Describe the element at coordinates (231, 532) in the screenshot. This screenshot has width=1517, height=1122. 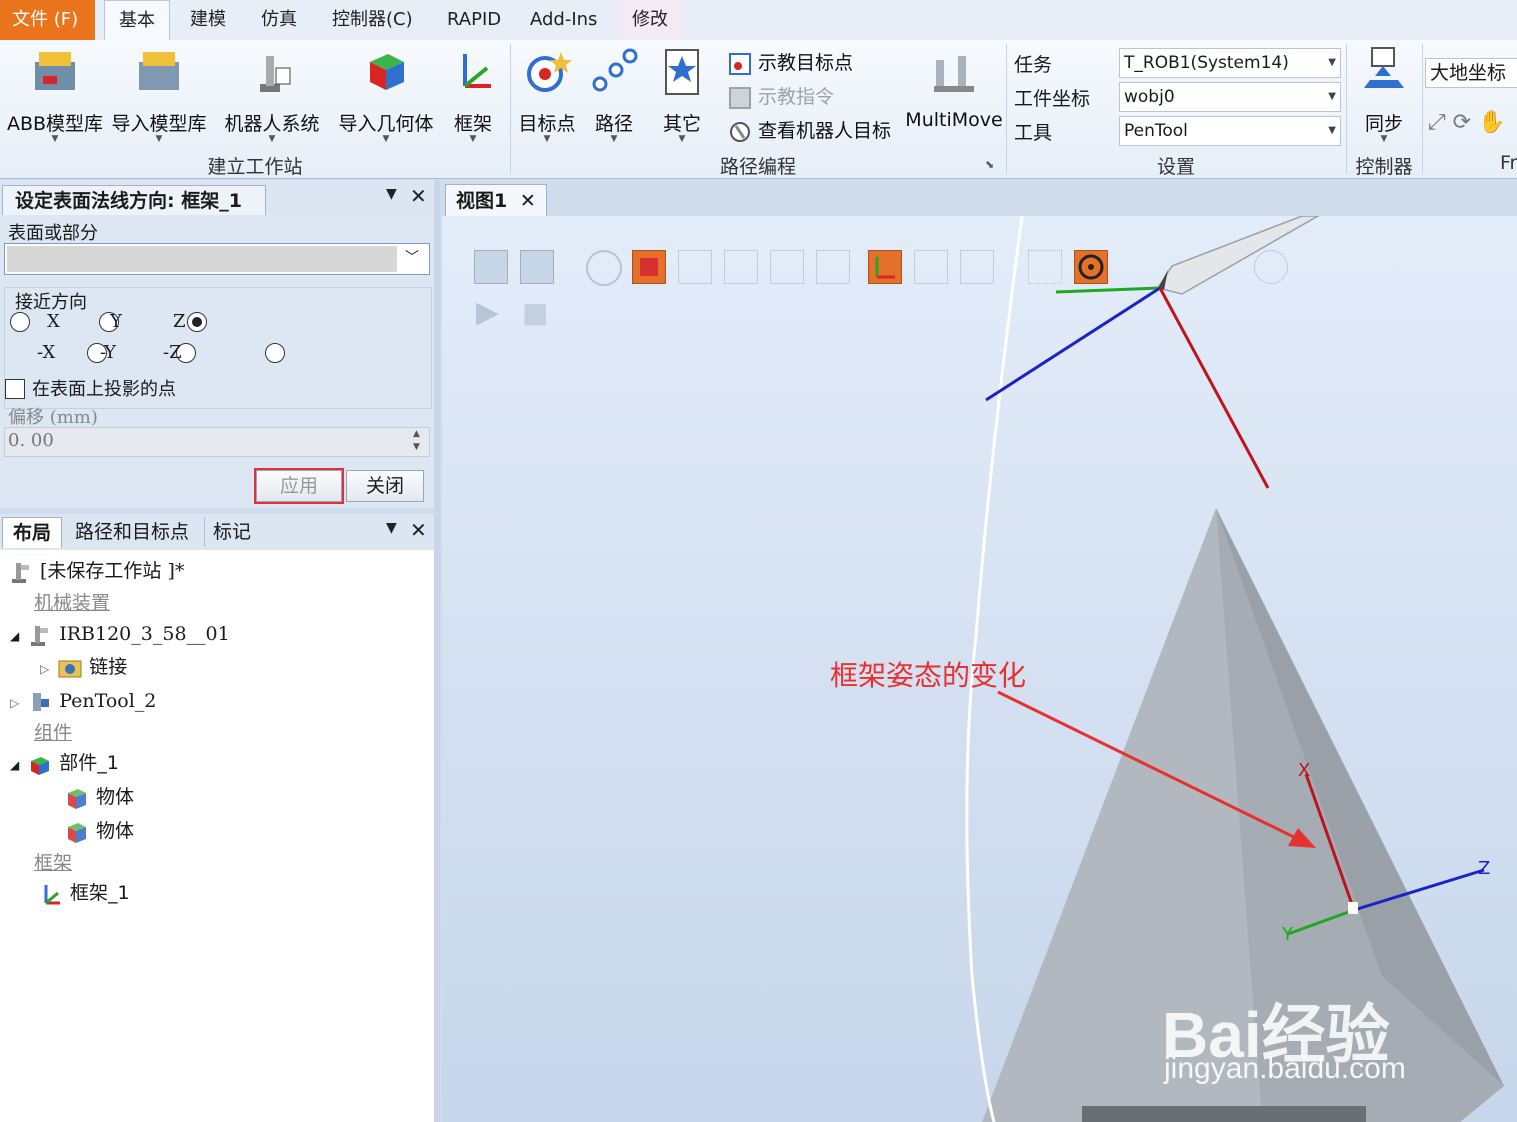
I see `tab-tags: 标记` at that location.